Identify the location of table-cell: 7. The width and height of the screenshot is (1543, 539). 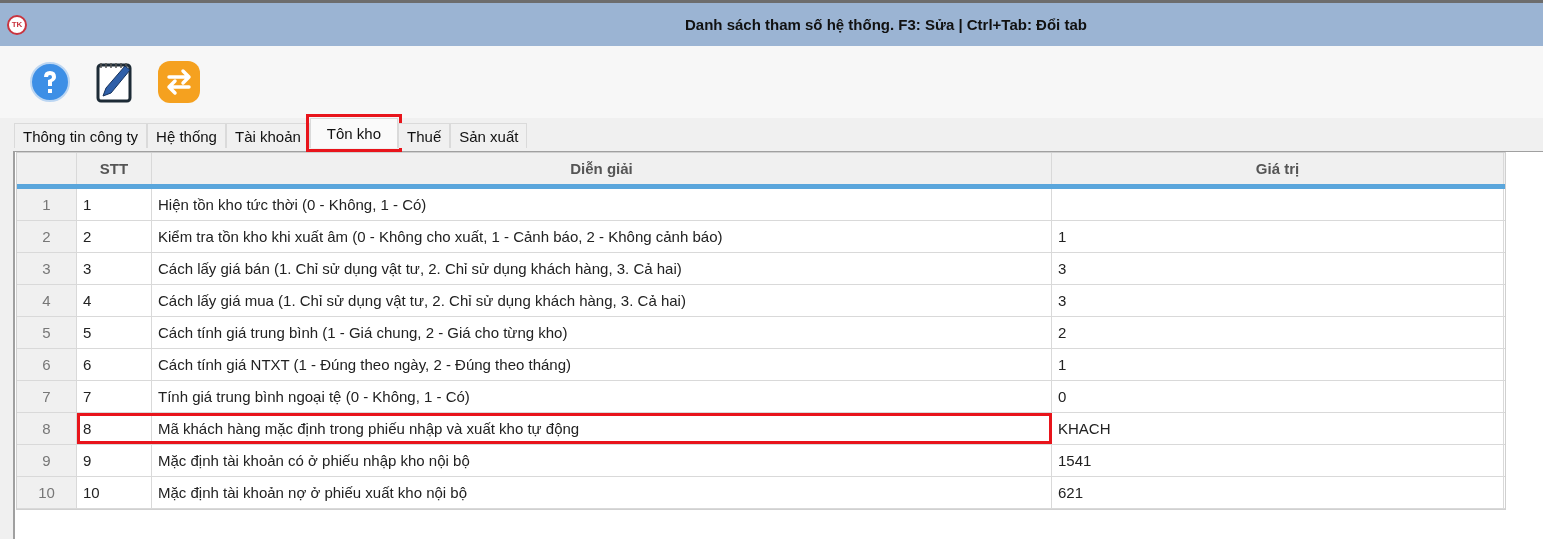
(114, 396).